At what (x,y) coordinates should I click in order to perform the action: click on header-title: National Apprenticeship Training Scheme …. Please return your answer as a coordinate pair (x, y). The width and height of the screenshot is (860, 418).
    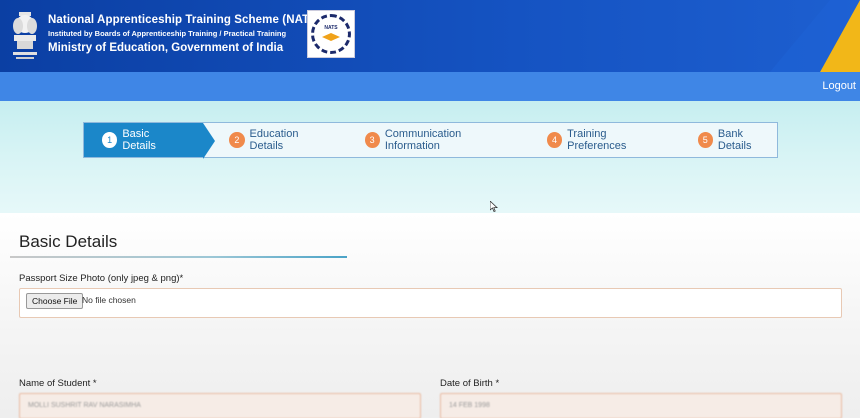
    Looking at the image, I should click on (184, 20).